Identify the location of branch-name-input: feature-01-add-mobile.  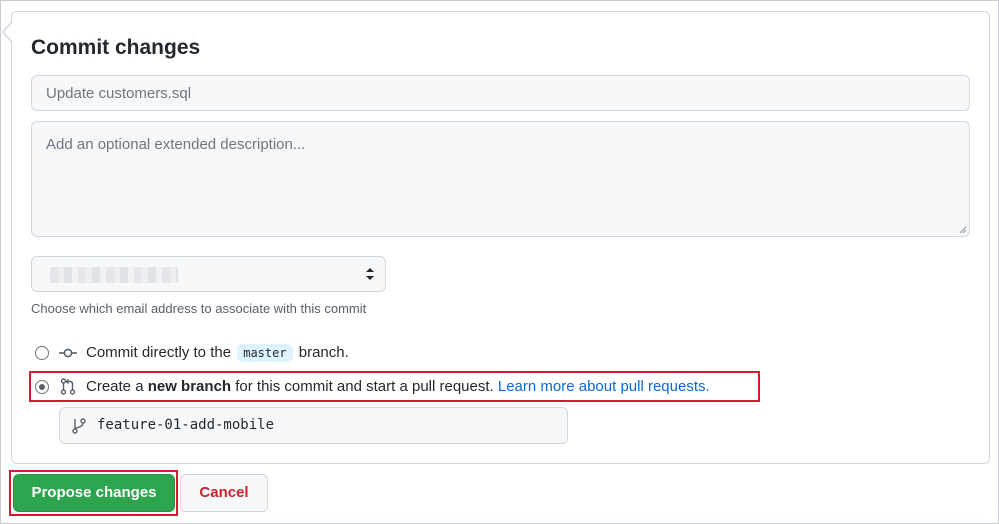
(313, 425).